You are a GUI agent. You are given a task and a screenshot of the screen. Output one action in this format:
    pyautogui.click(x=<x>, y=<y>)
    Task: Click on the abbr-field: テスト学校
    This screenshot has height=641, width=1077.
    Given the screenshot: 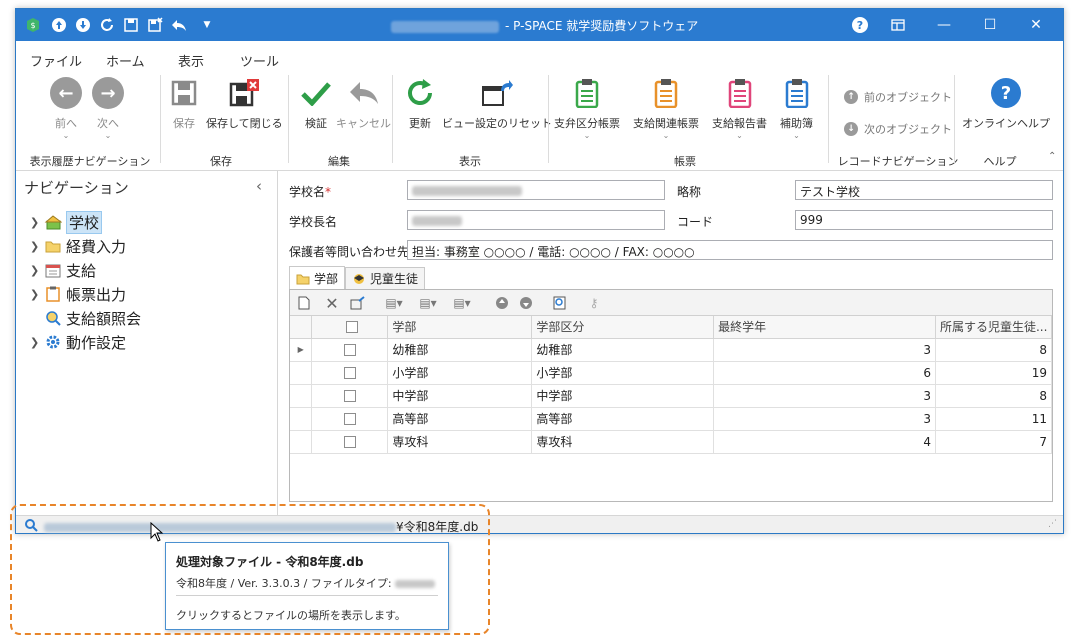 What is the action you would take?
    pyautogui.click(x=924, y=190)
    